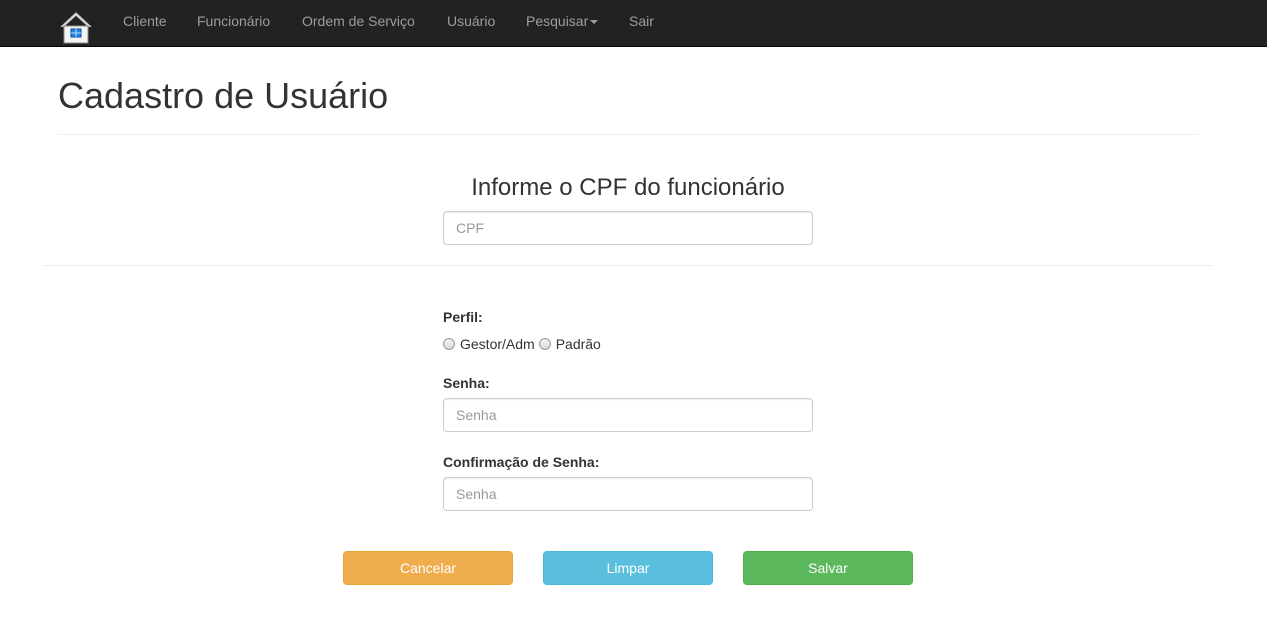 This screenshot has height=634, width=1267. I want to click on radio-padrao, so click(544, 344).